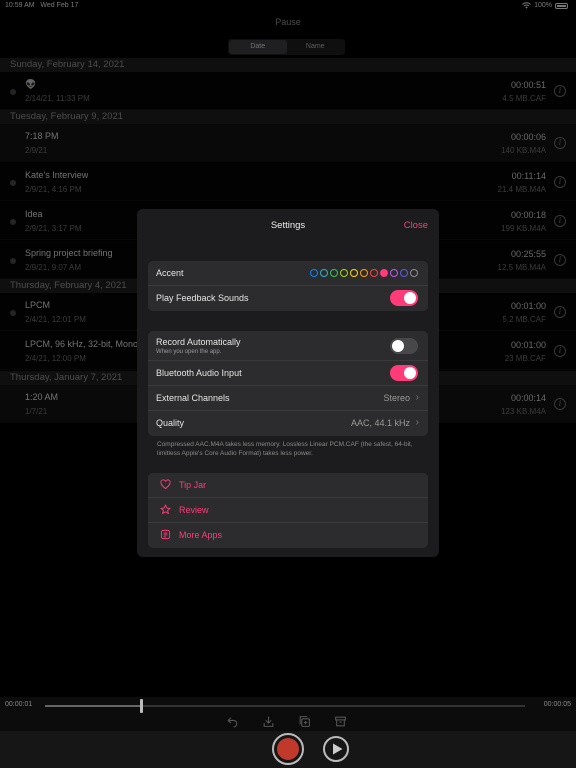  I want to click on settings-header: Settings Close, so click(288, 225).